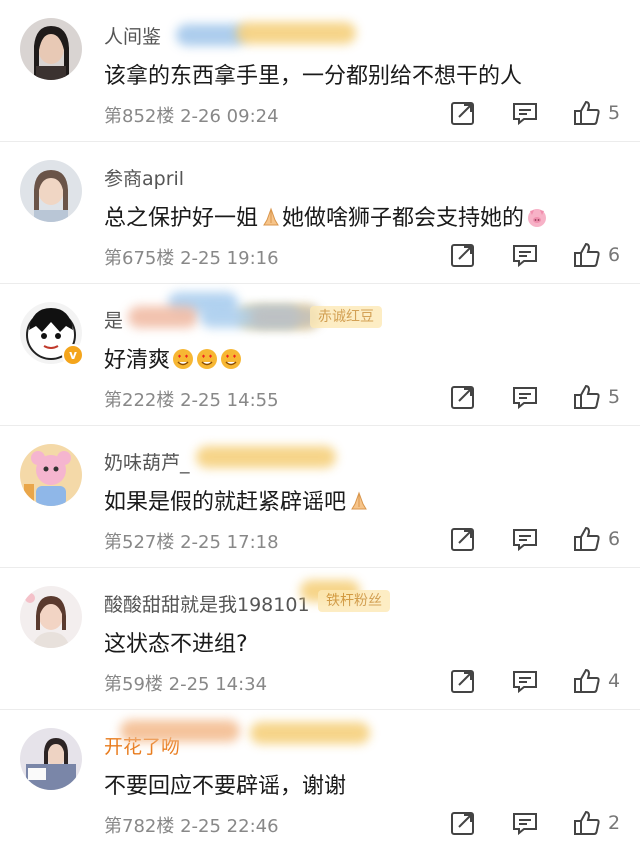 The width and height of the screenshot is (640, 852). What do you see at coordinates (147, 461) in the screenshot?
I see `username: 奶味葫芦_` at bounding box center [147, 461].